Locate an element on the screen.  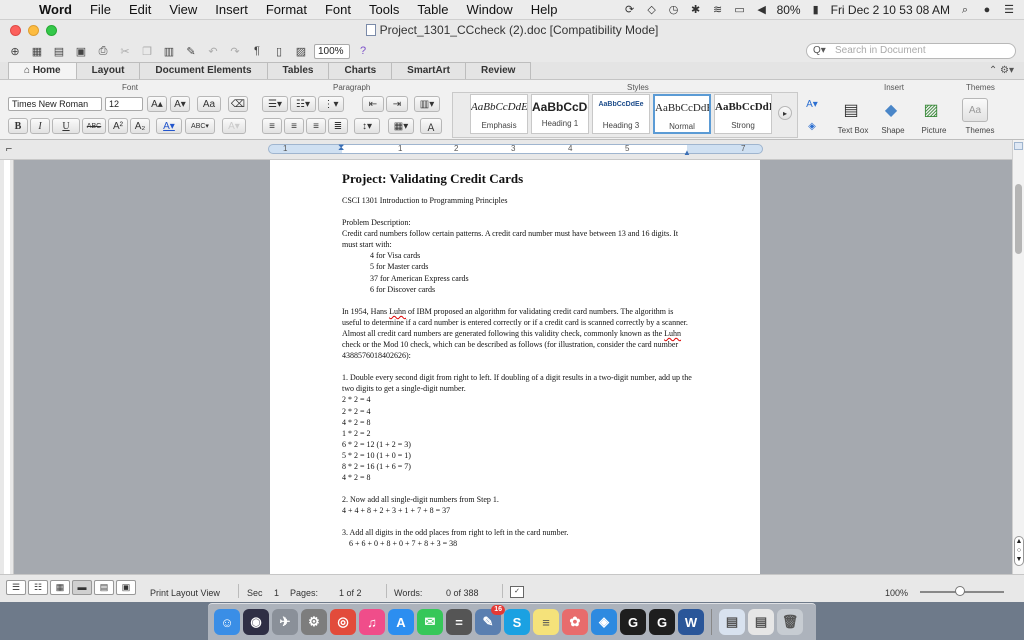
safari-icon: ◈ is located at coordinates (604, 622).